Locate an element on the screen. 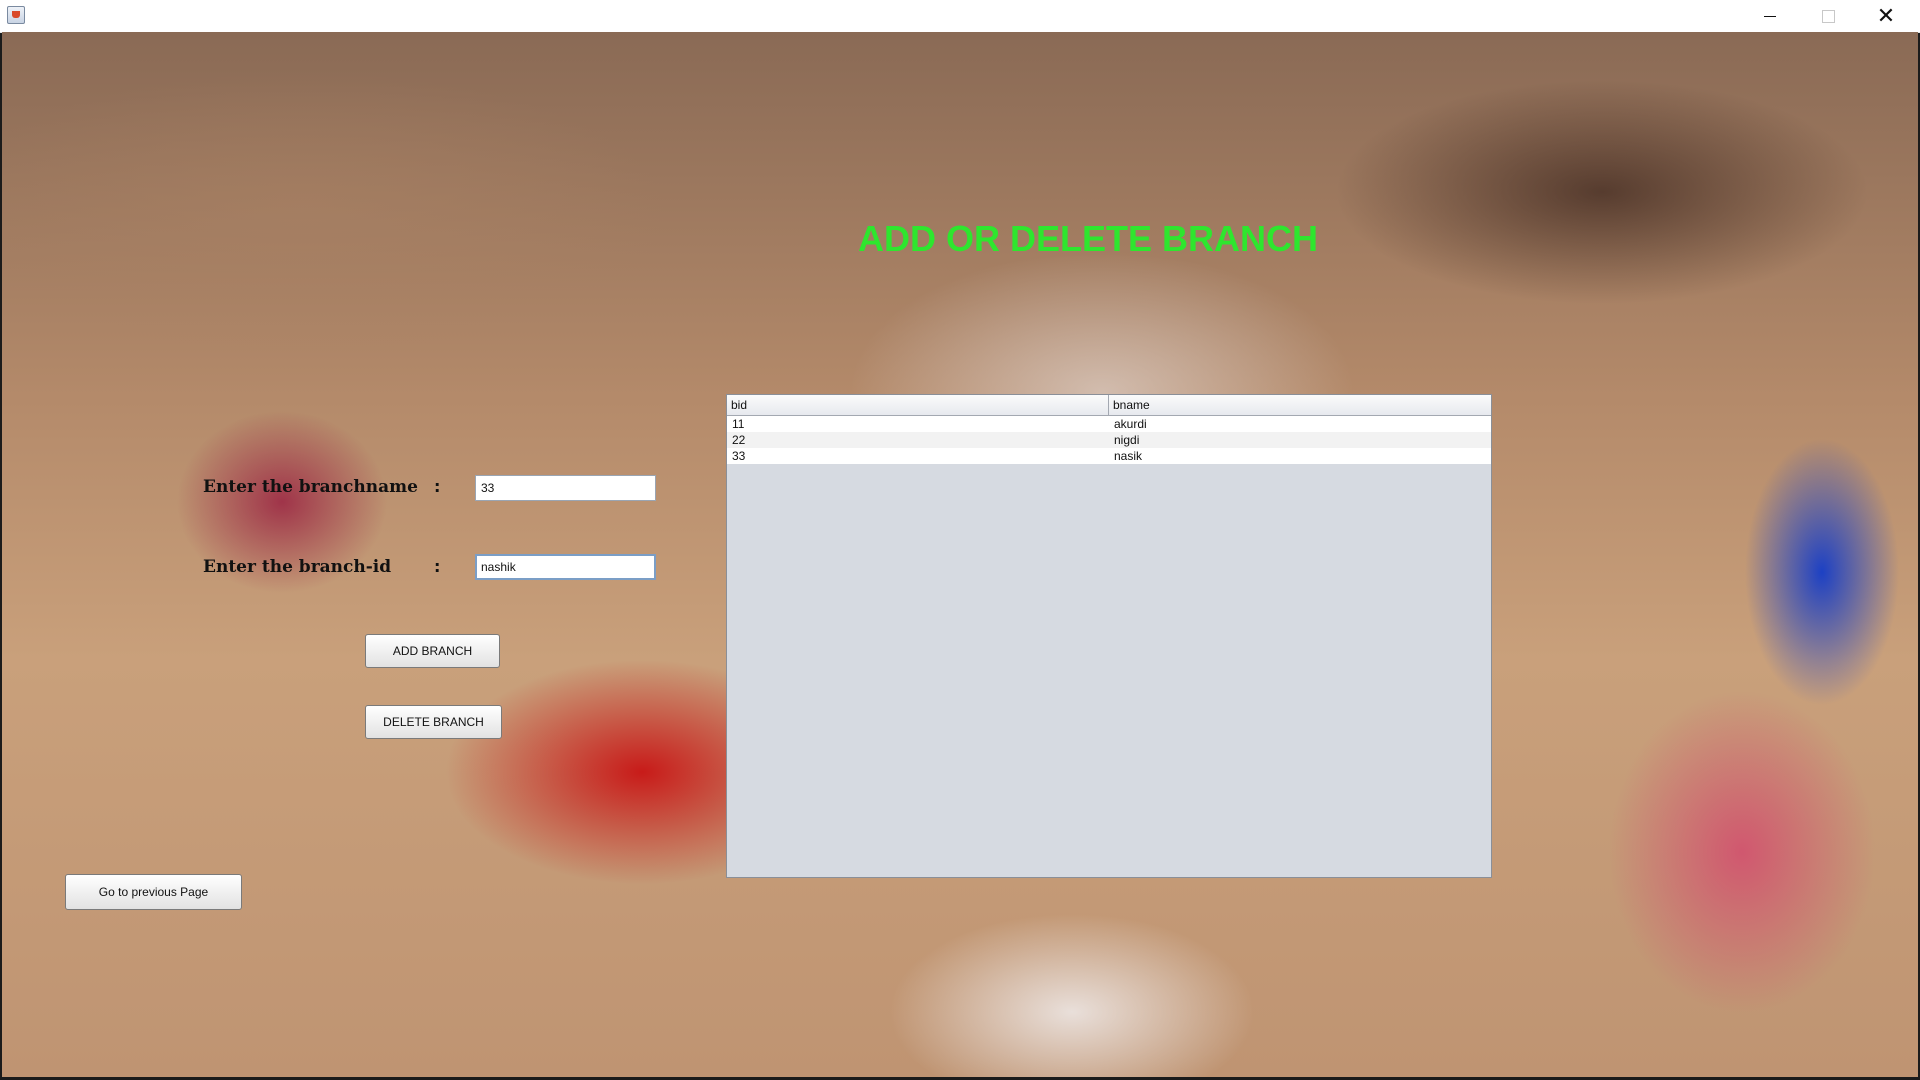  cell-bname: nasik is located at coordinates (1128, 456).